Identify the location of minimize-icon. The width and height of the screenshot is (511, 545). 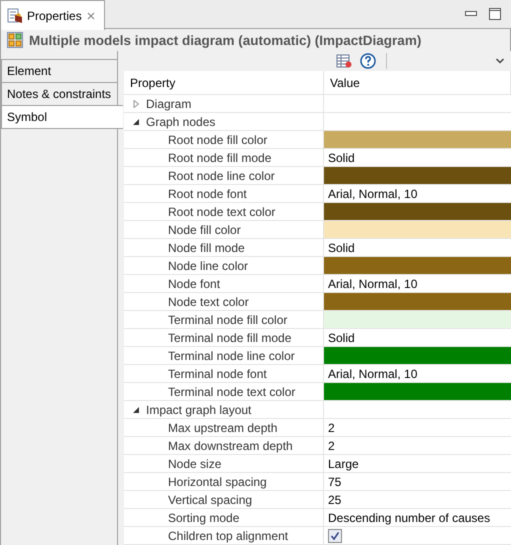
(471, 14).